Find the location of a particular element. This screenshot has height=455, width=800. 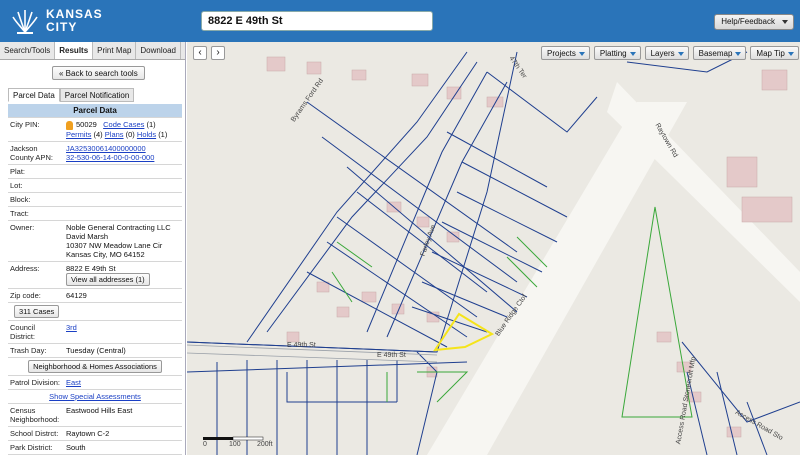

table-row: Park District: South is located at coordinates (95, 447).